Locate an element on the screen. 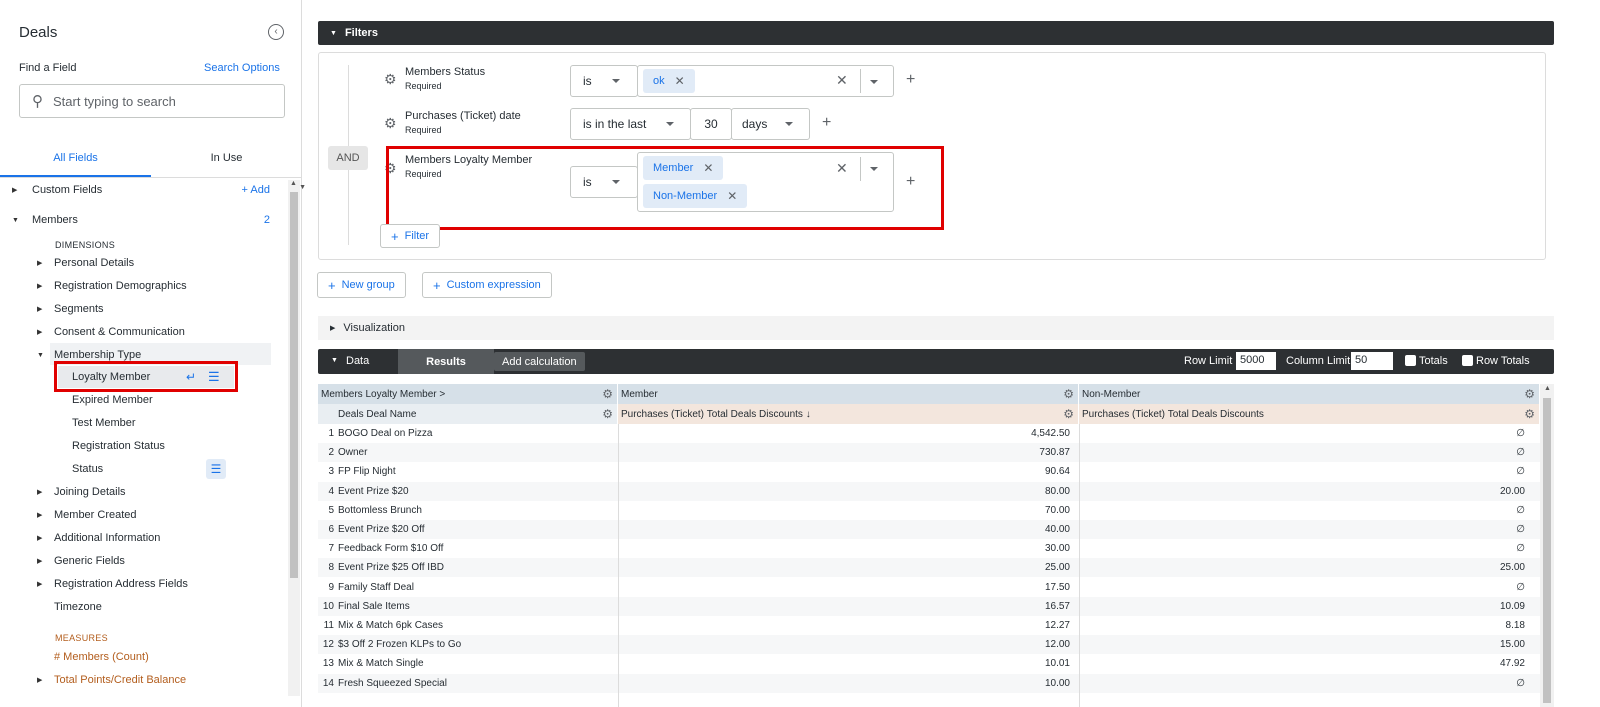  member-discount-cell: 40.00 is located at coordinates (846, 529).